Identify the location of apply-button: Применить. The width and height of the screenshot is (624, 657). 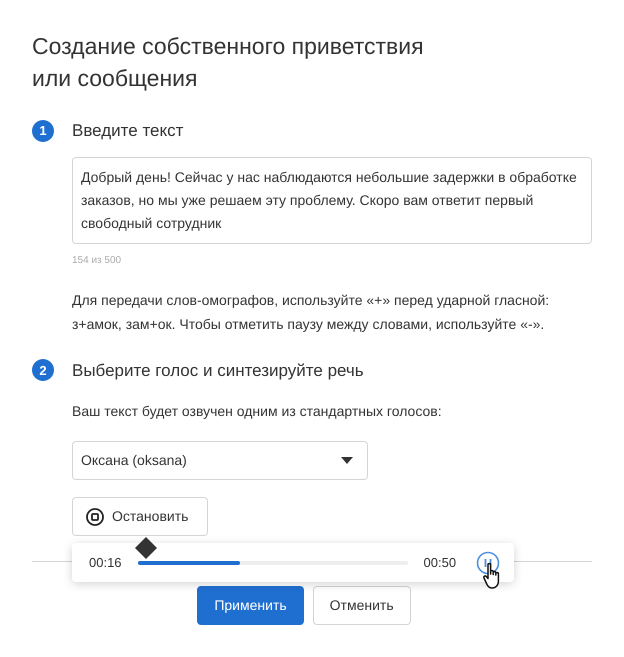
(250, 605).